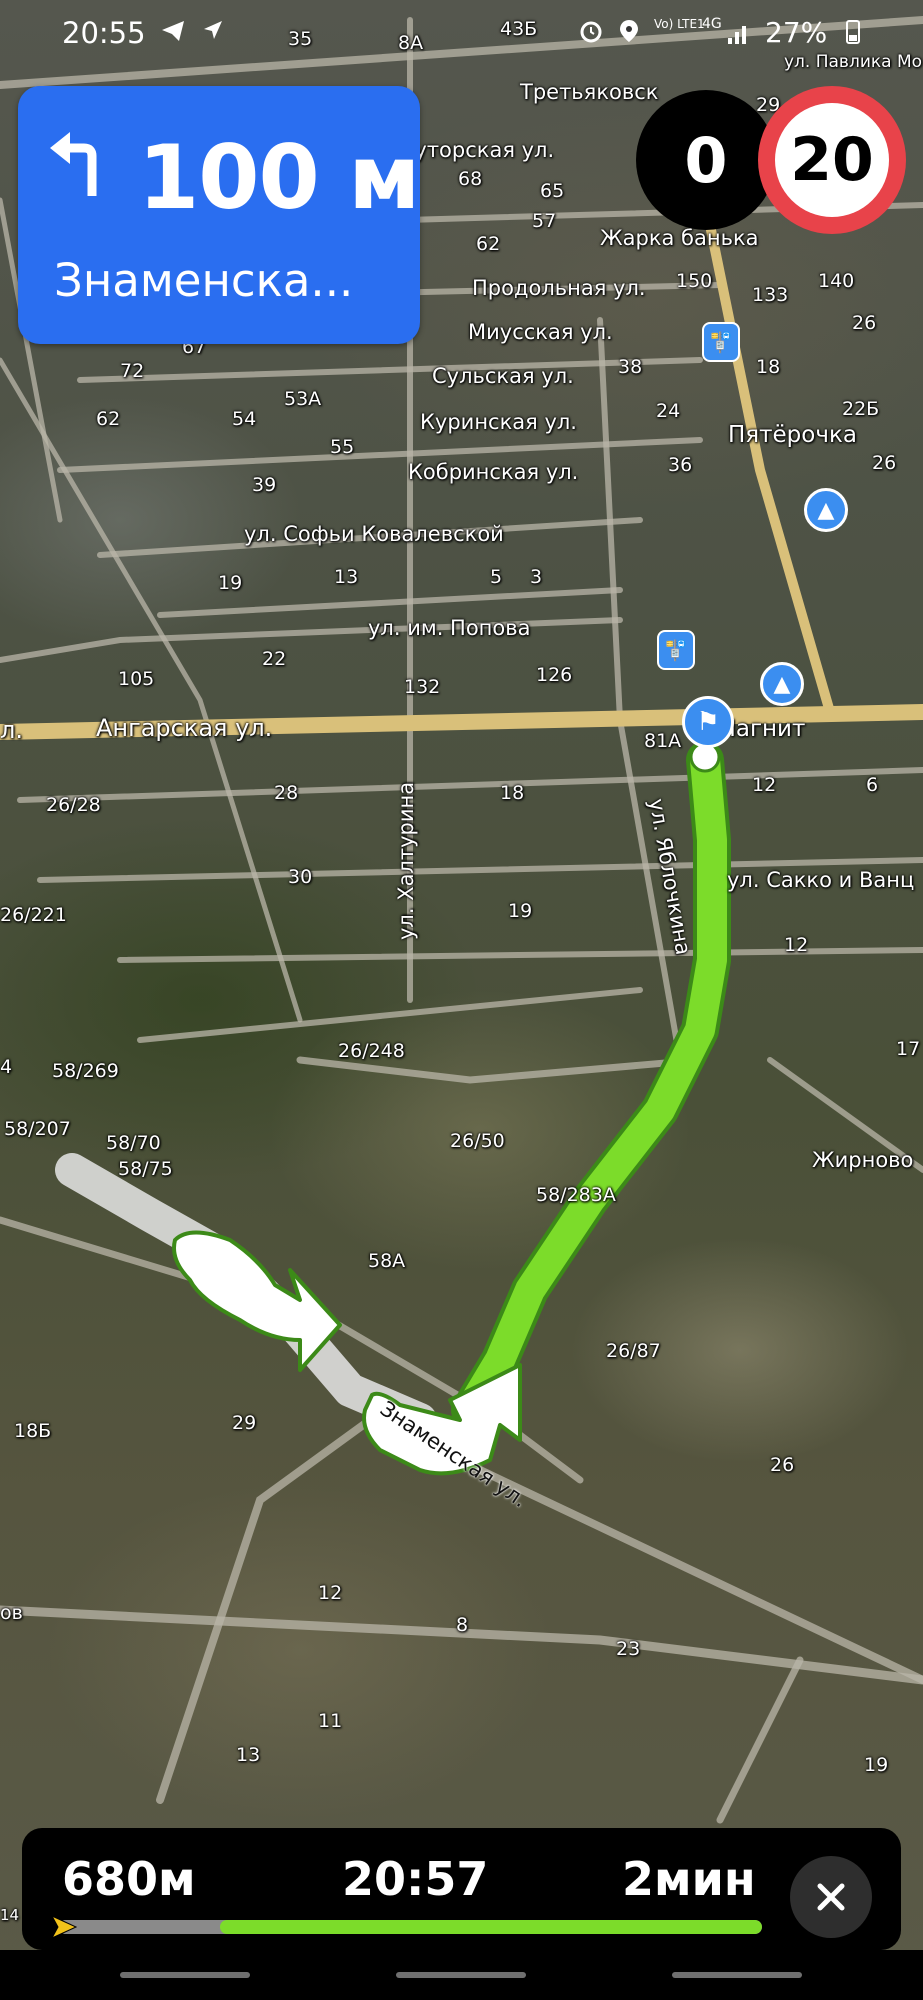  What do you see at coordinates (554, 675) in the screenshot?
I see `house-number: 126` at bounding box center [554, 675].